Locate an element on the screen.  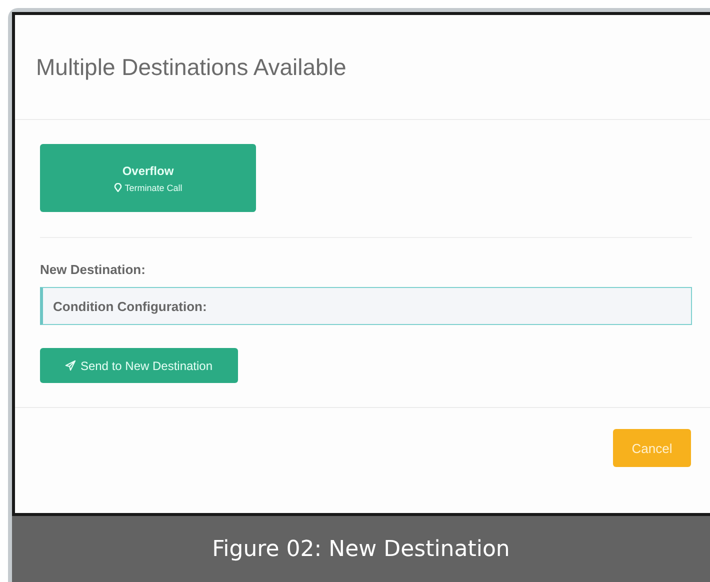
map-pin-icon is located at coordinates (118, 187).